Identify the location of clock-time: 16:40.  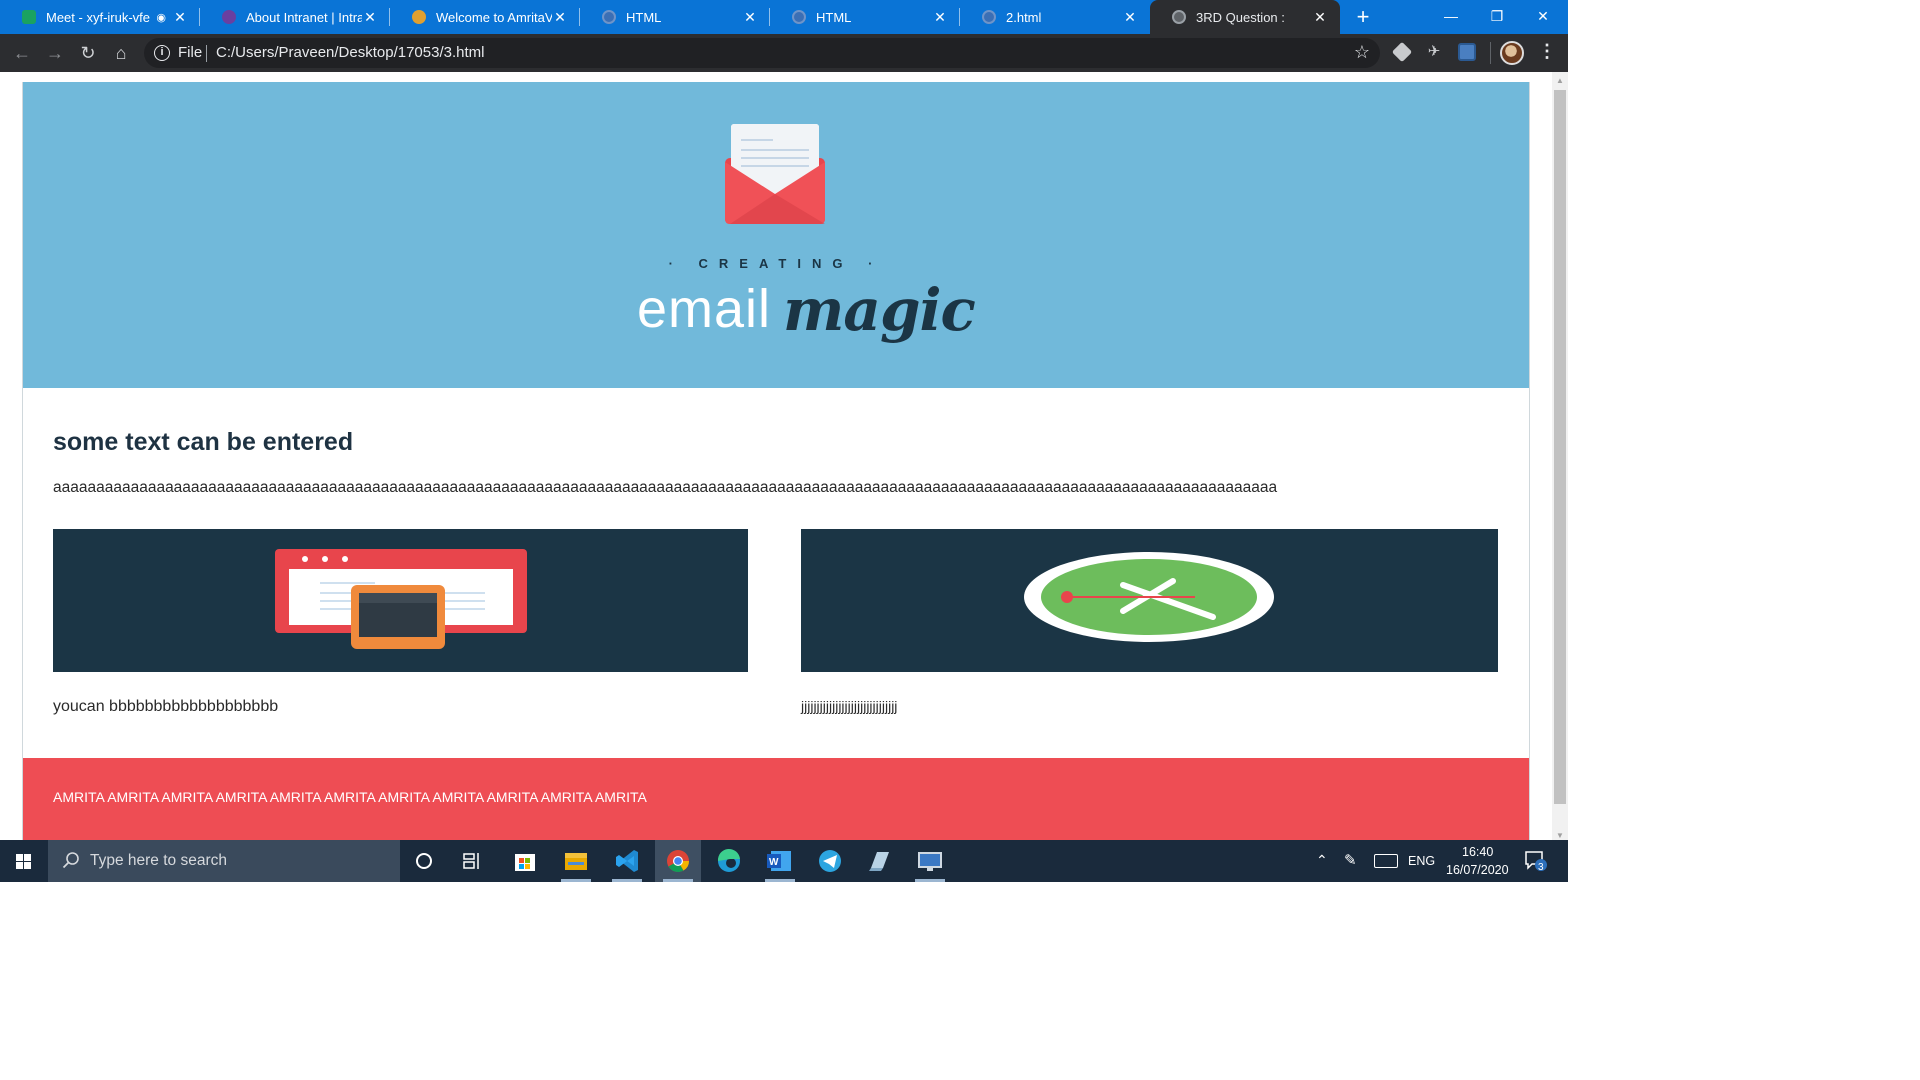
(1477, 852).